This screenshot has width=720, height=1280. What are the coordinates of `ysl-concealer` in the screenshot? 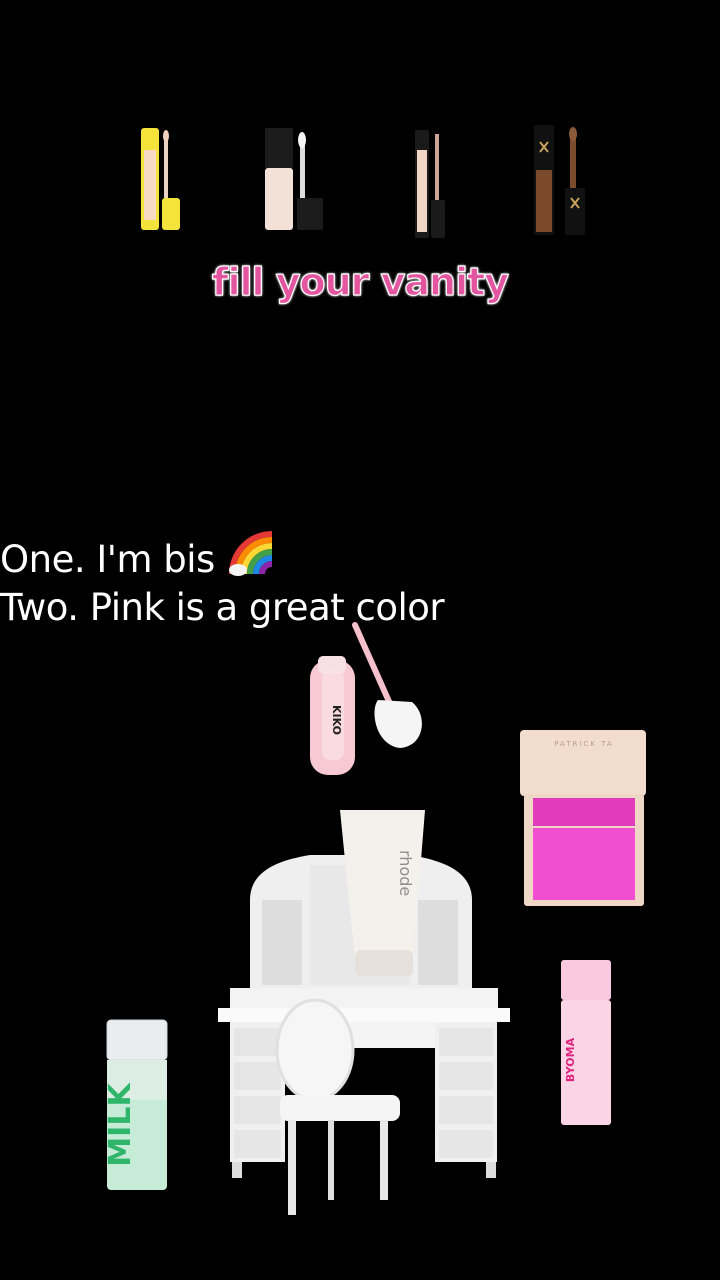 It's located at (559, 180).